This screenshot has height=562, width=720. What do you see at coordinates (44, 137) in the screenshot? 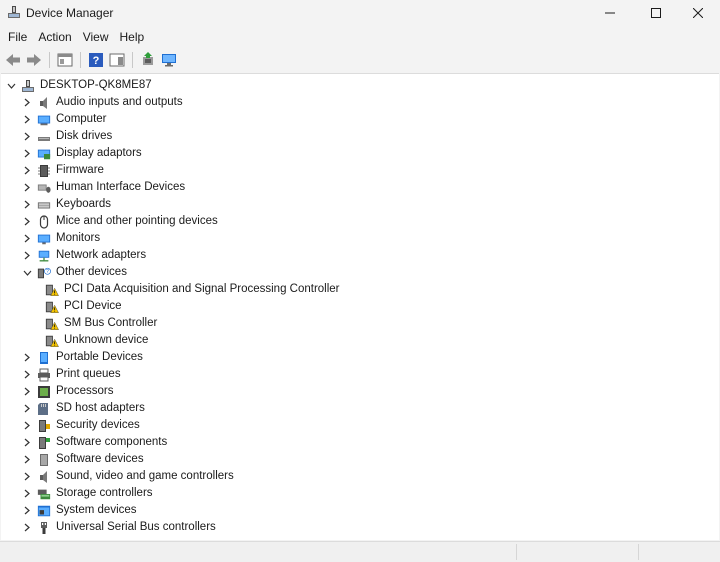
I see `disk-drive-icon` at bounding box center [44, 137].